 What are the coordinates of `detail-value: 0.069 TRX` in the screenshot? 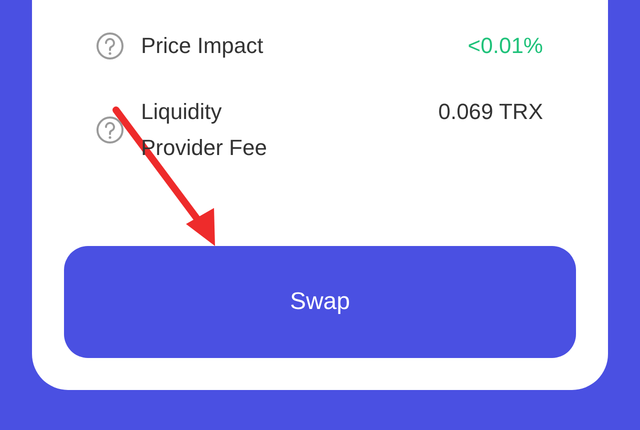 It's located at (490, 112).